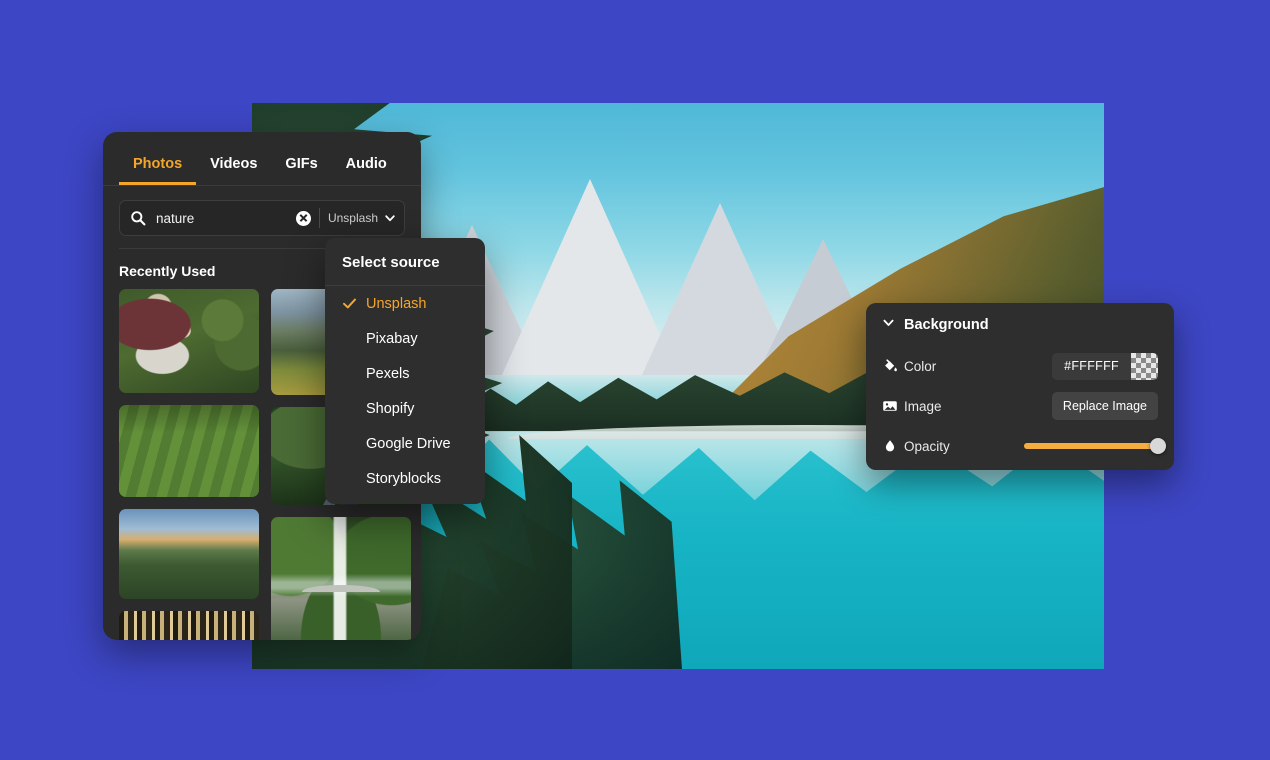 The width and height of the screenshot is (1270, 760). What do you see at coordinates (1020, 406) in the screenshot?
I see `background-image-row: Image Replace Image` at bounding box center [1020, 406].